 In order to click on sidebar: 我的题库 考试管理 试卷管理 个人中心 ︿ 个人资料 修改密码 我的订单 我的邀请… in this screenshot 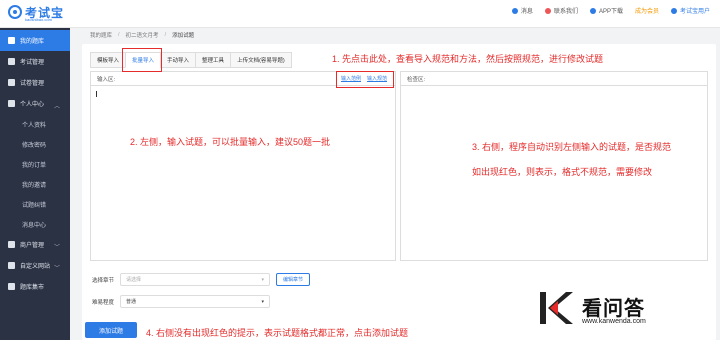, I will do `click(35, 184)`.